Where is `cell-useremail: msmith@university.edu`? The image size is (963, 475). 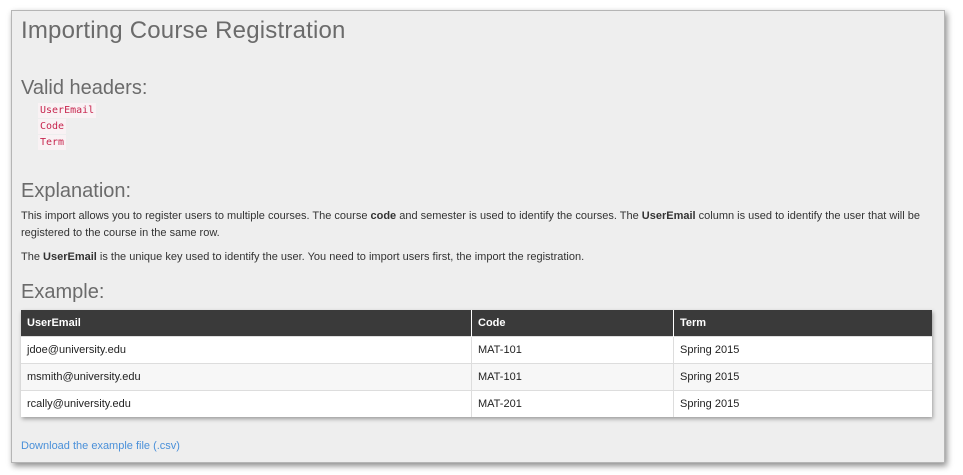 cell-useremail: msmith@university.edu is located at coordinates (246, 377).